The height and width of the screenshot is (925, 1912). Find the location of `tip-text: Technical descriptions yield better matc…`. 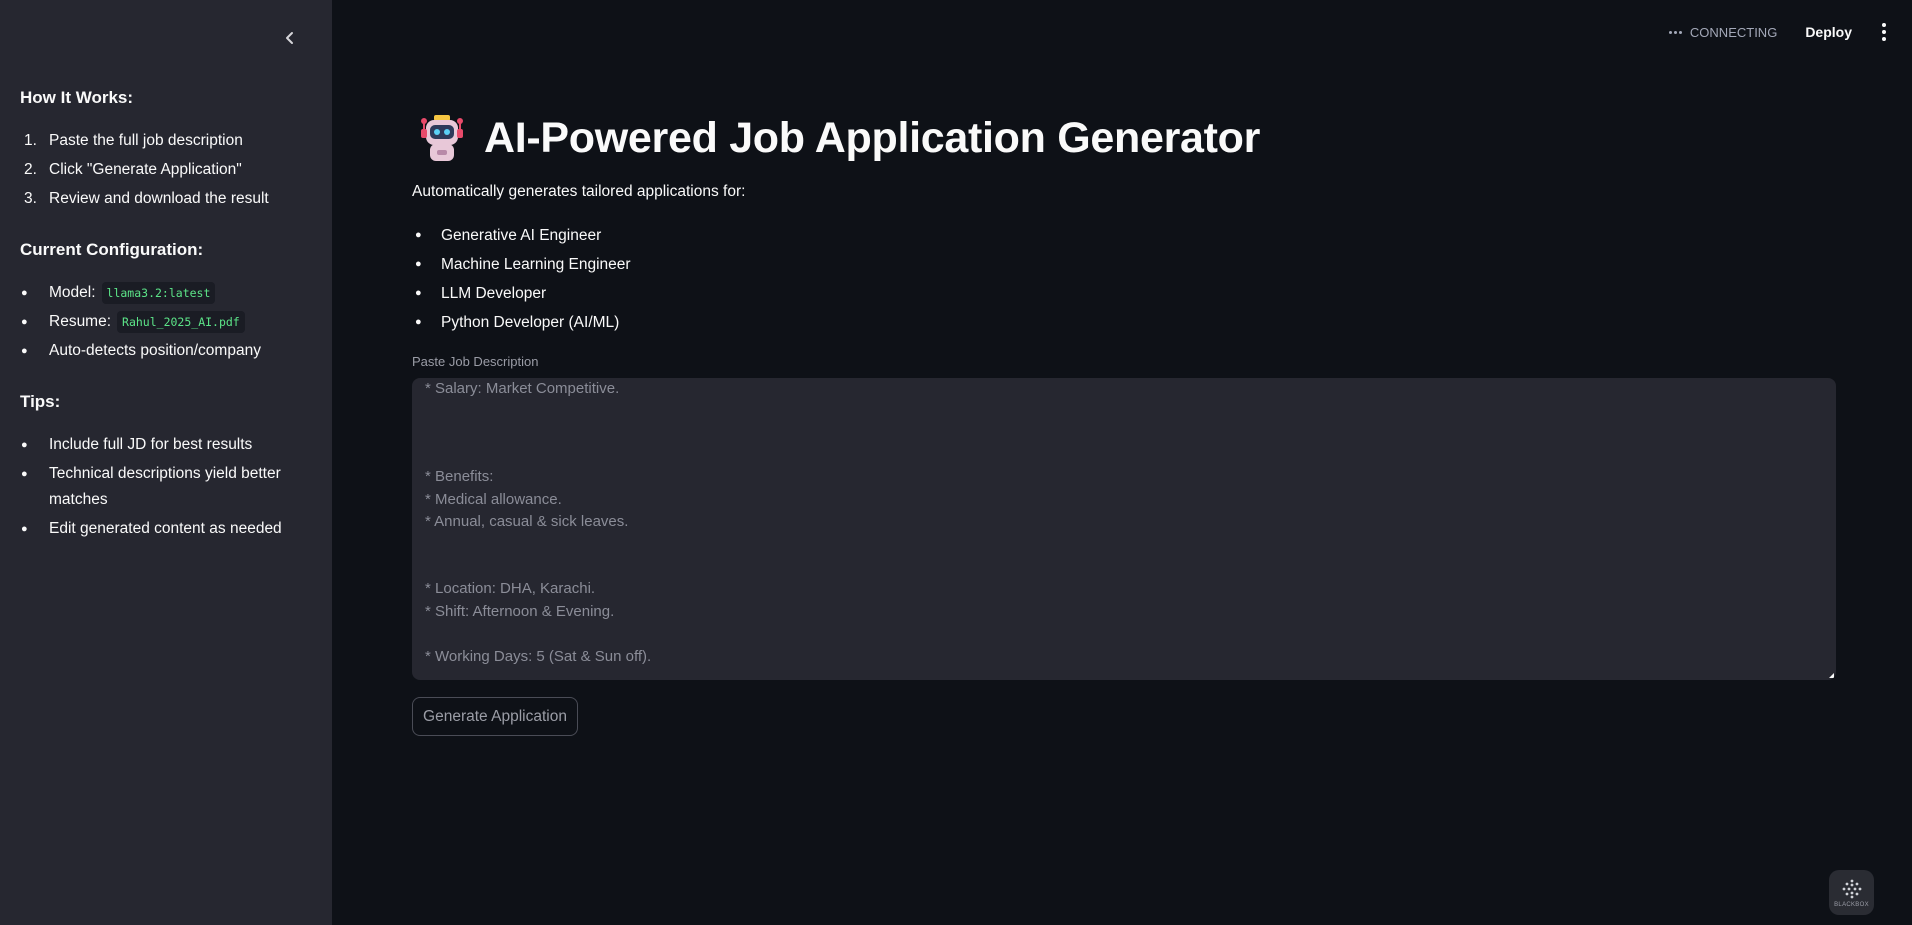

tip-text: Technical descriptions yield better matc… is located at coordinates (165, 486).